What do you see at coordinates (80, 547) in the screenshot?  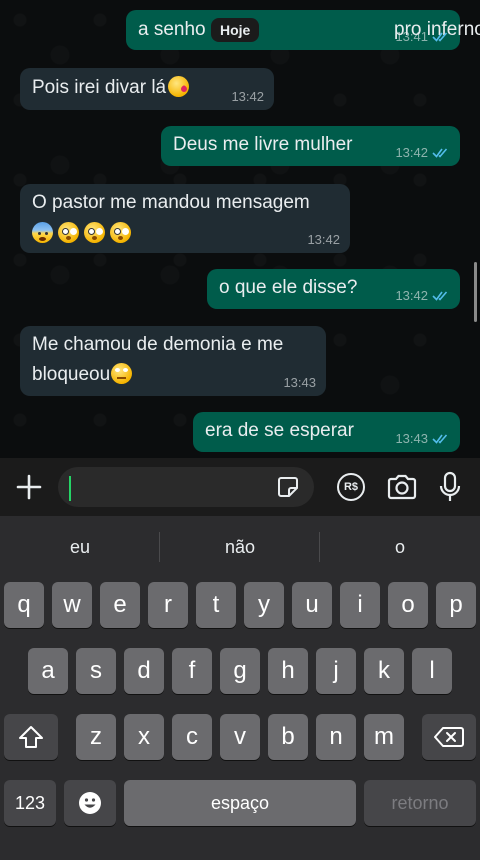 I see `suggestion-item: eu` at bounding box center [80, 547].